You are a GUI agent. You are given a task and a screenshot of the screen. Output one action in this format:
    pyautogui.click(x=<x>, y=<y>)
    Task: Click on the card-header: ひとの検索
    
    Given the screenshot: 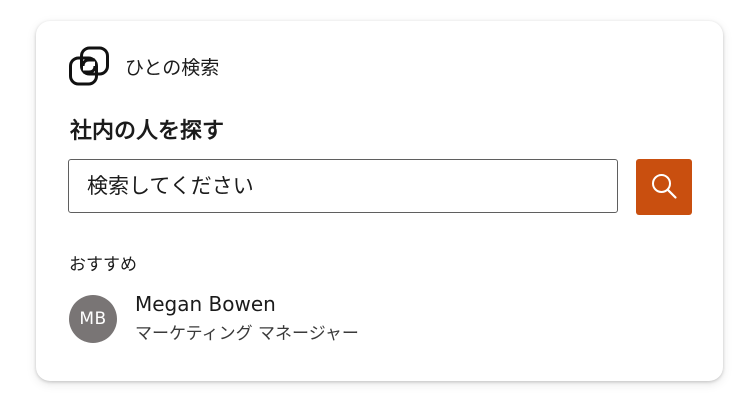 What is the action you would take?
    pyautogui.click(x=143, y=66)
    